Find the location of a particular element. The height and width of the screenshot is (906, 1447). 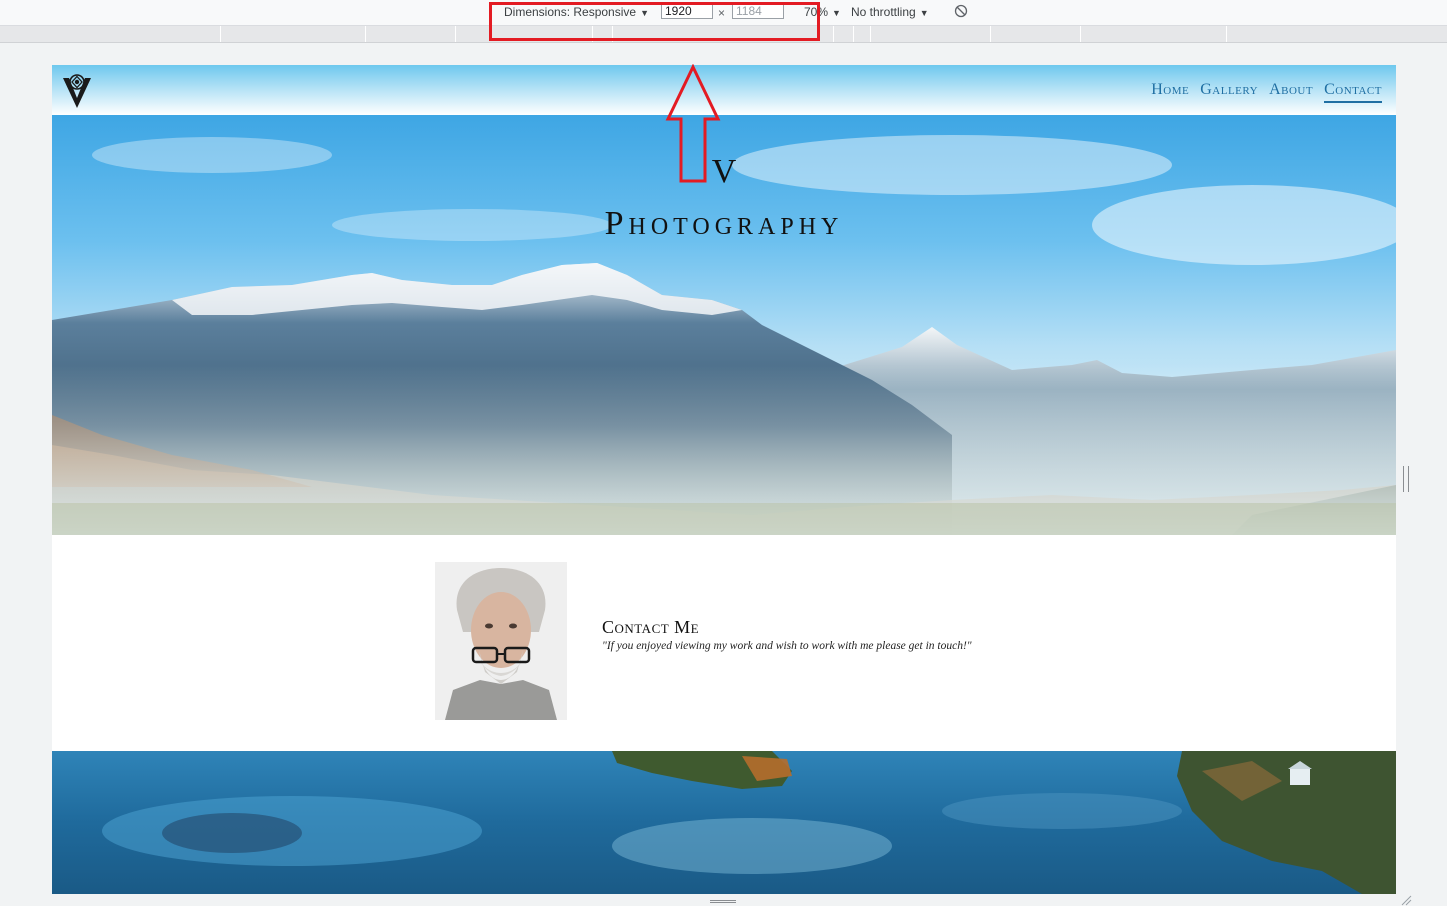

lake-island-image is located at coordinates (724, 822).